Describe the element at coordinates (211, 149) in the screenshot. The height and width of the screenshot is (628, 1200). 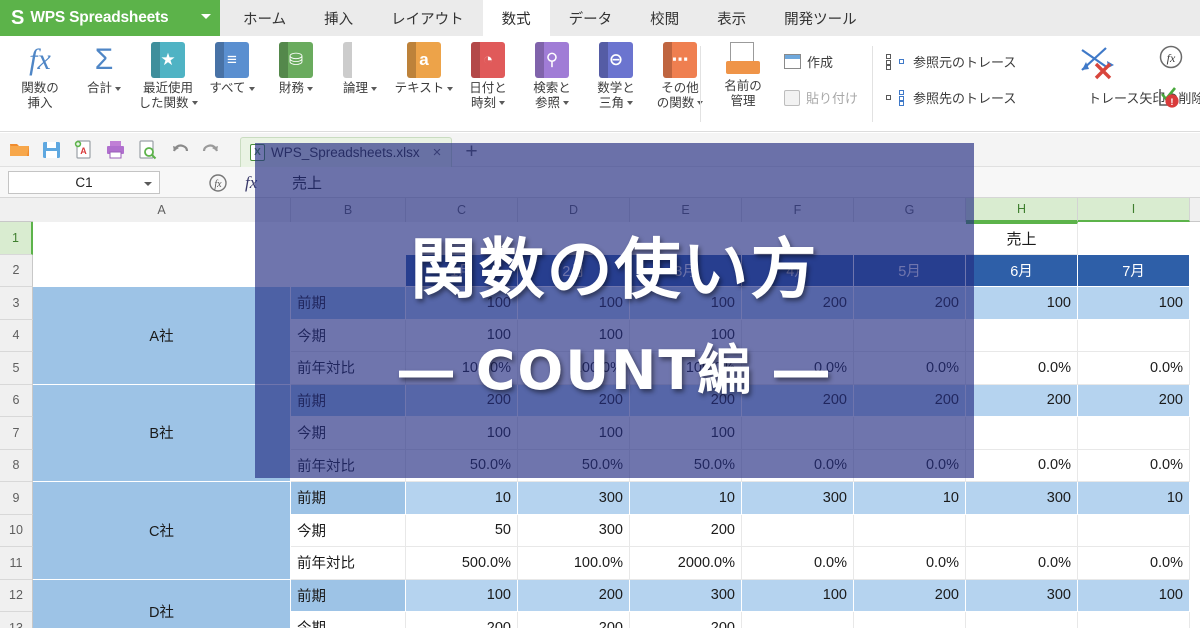
I see `redo-icon` at that location.